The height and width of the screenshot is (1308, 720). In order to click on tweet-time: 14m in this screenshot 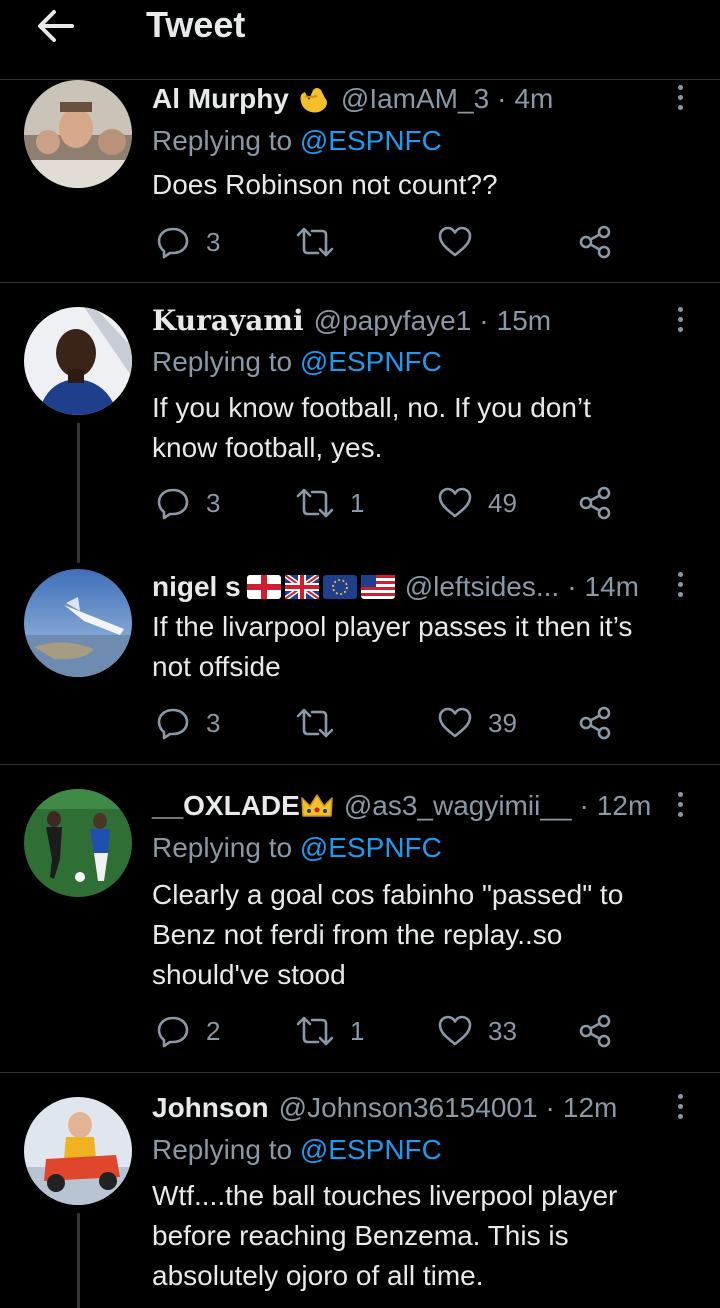, I will do `click(612, 587)`.